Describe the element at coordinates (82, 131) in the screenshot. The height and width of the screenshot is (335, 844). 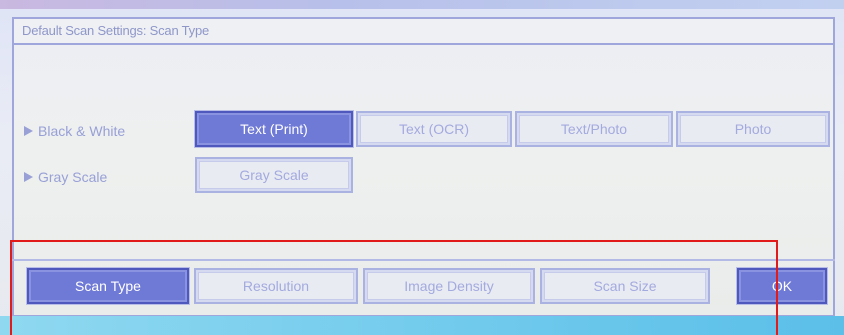
I see `row-label-text: Black & White` at that location.